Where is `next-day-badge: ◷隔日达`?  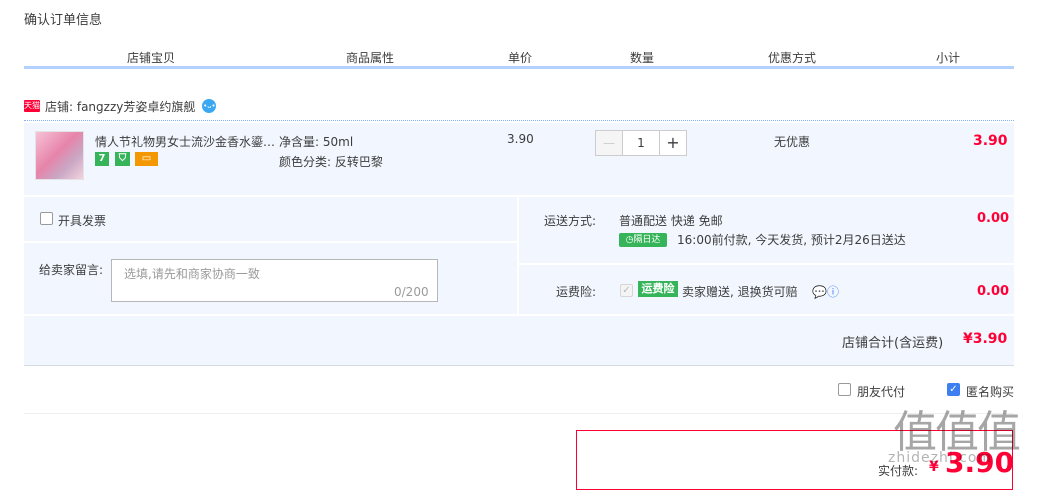
next-day-badge: ◷隔日达 is located at coordinates (643, 240).